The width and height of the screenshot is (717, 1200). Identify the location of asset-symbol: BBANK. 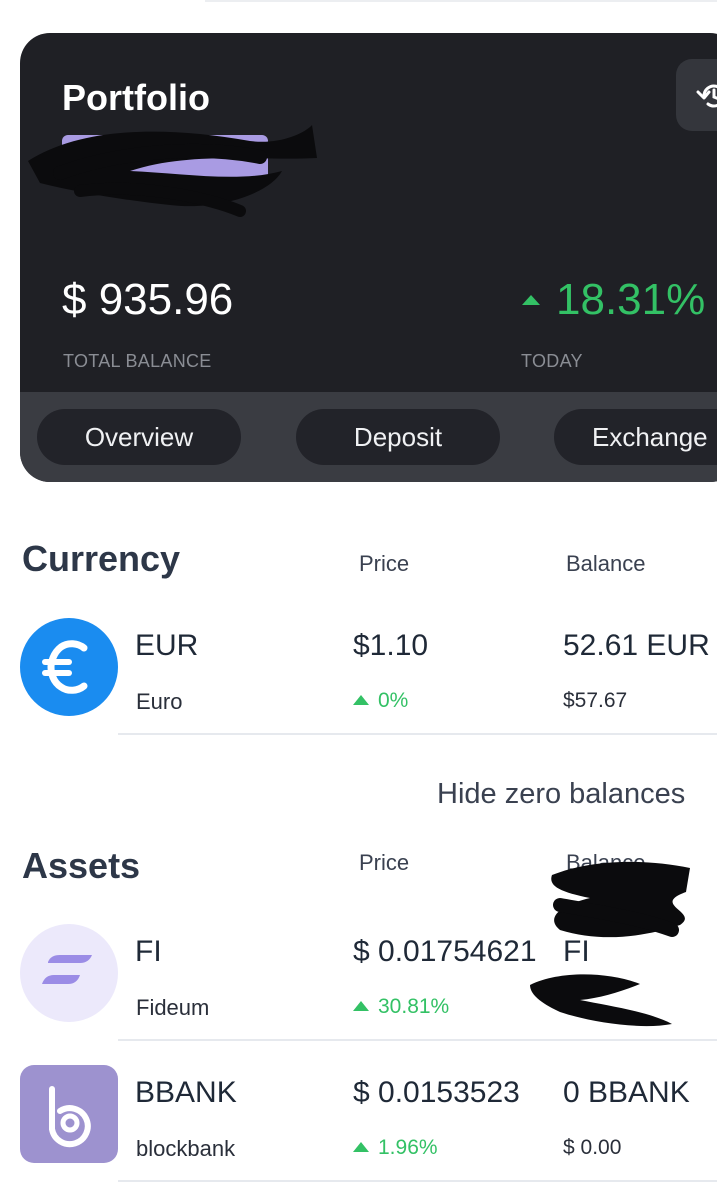
(186, 1092).